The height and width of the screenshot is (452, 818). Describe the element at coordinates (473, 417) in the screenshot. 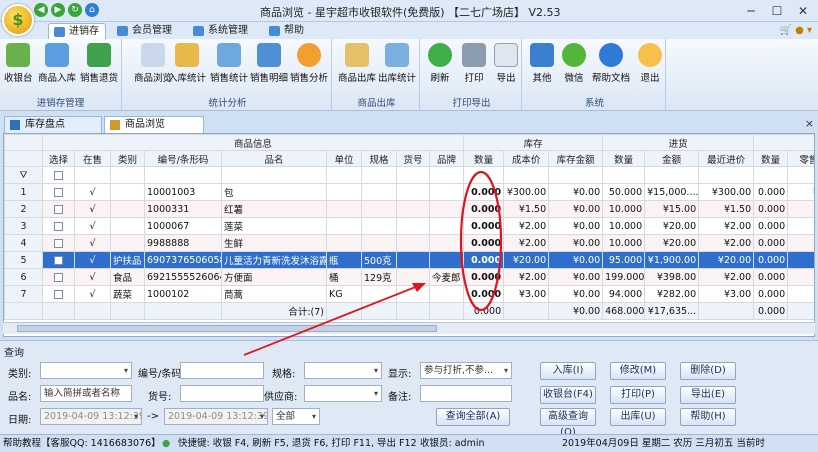

I see `query-all-button: 查询全部(A)` at that location.